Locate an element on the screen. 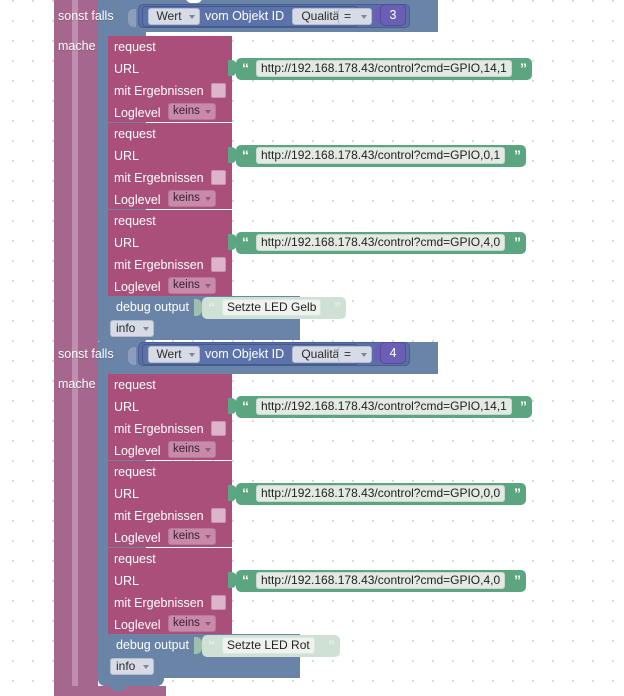  number-value-1: 3 is located at coordinates (393, 15).